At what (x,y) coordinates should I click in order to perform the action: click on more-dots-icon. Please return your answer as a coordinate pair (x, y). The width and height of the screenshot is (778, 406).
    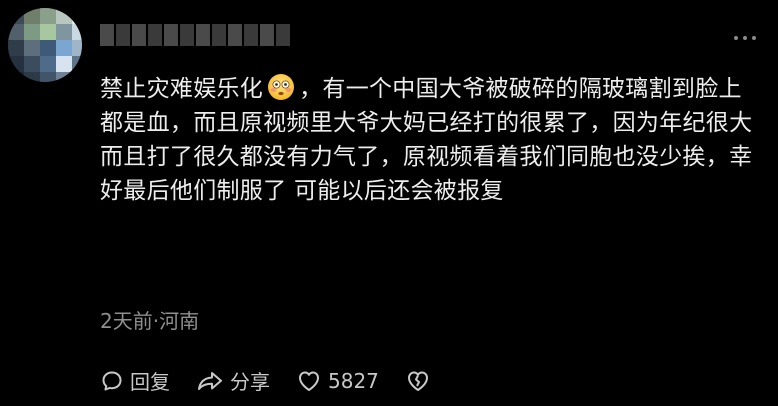
    Looking at the image, I should click on (745, 38).